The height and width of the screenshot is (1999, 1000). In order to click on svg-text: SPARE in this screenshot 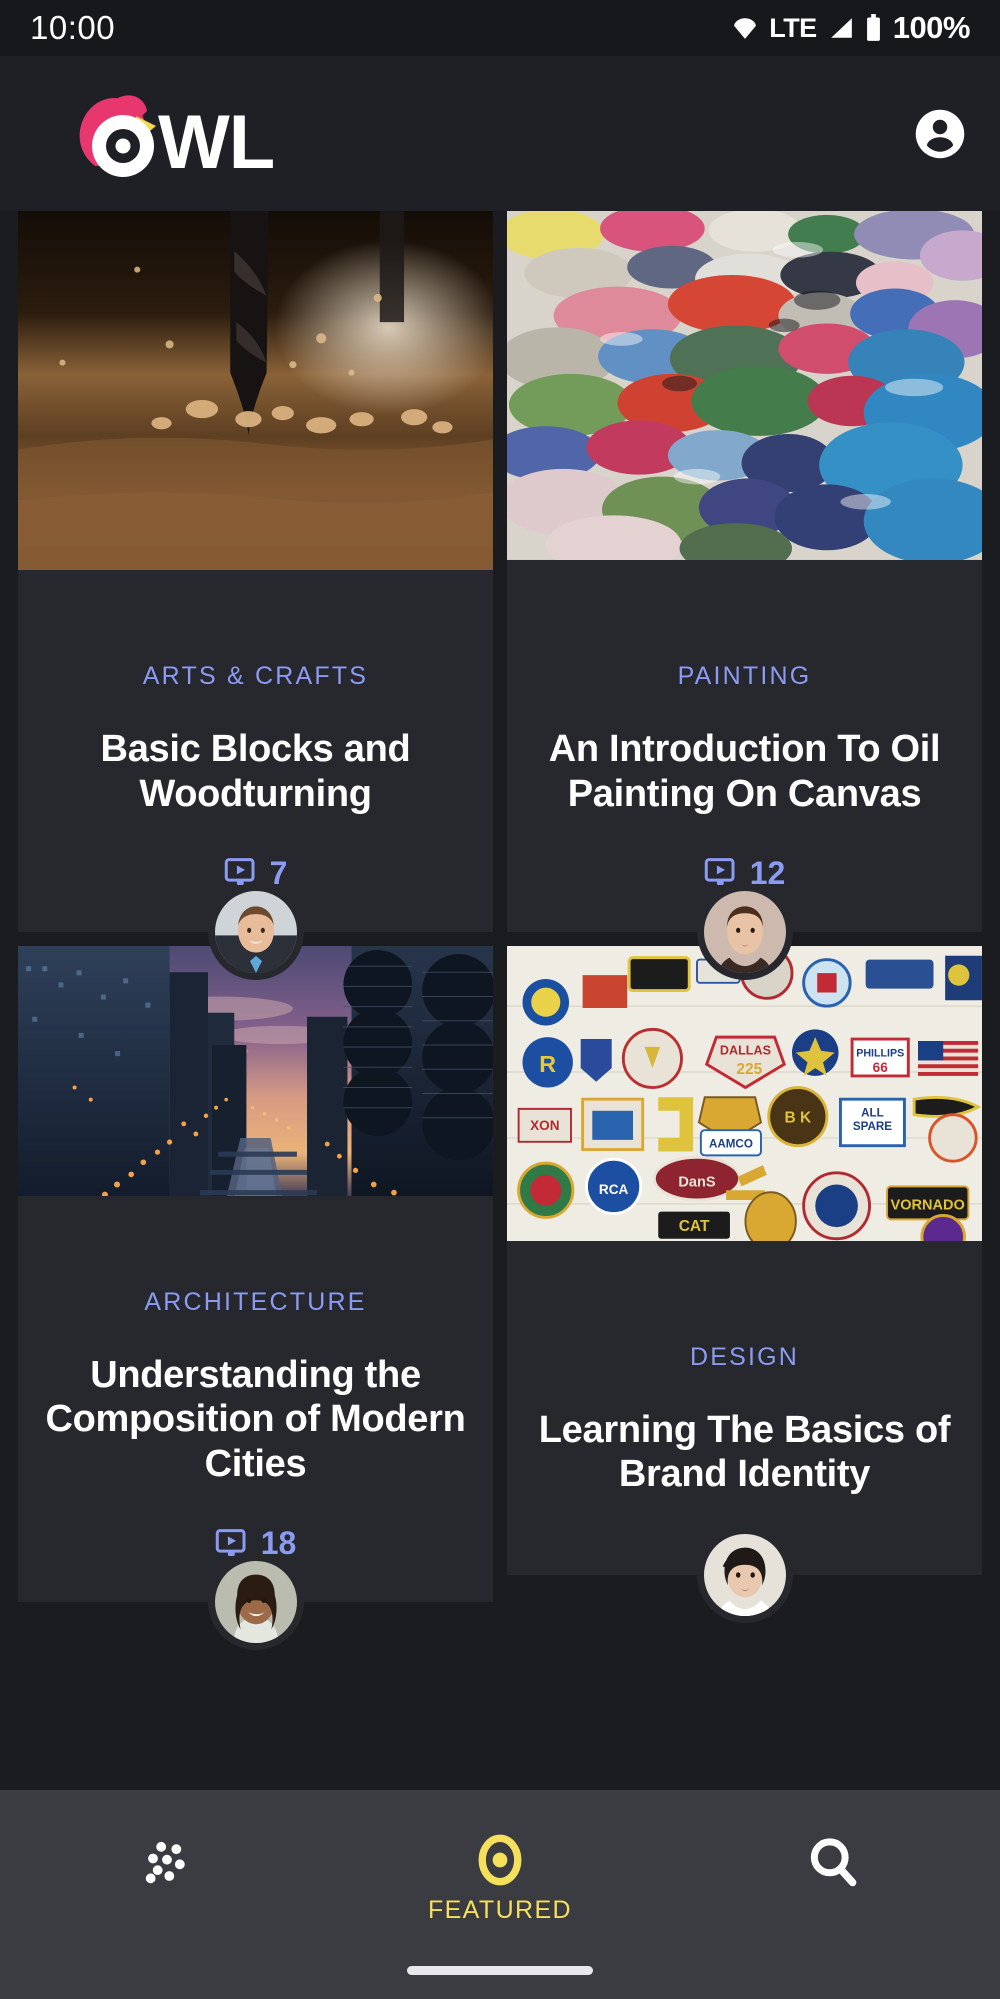, I will do `click(872, 1126)`.